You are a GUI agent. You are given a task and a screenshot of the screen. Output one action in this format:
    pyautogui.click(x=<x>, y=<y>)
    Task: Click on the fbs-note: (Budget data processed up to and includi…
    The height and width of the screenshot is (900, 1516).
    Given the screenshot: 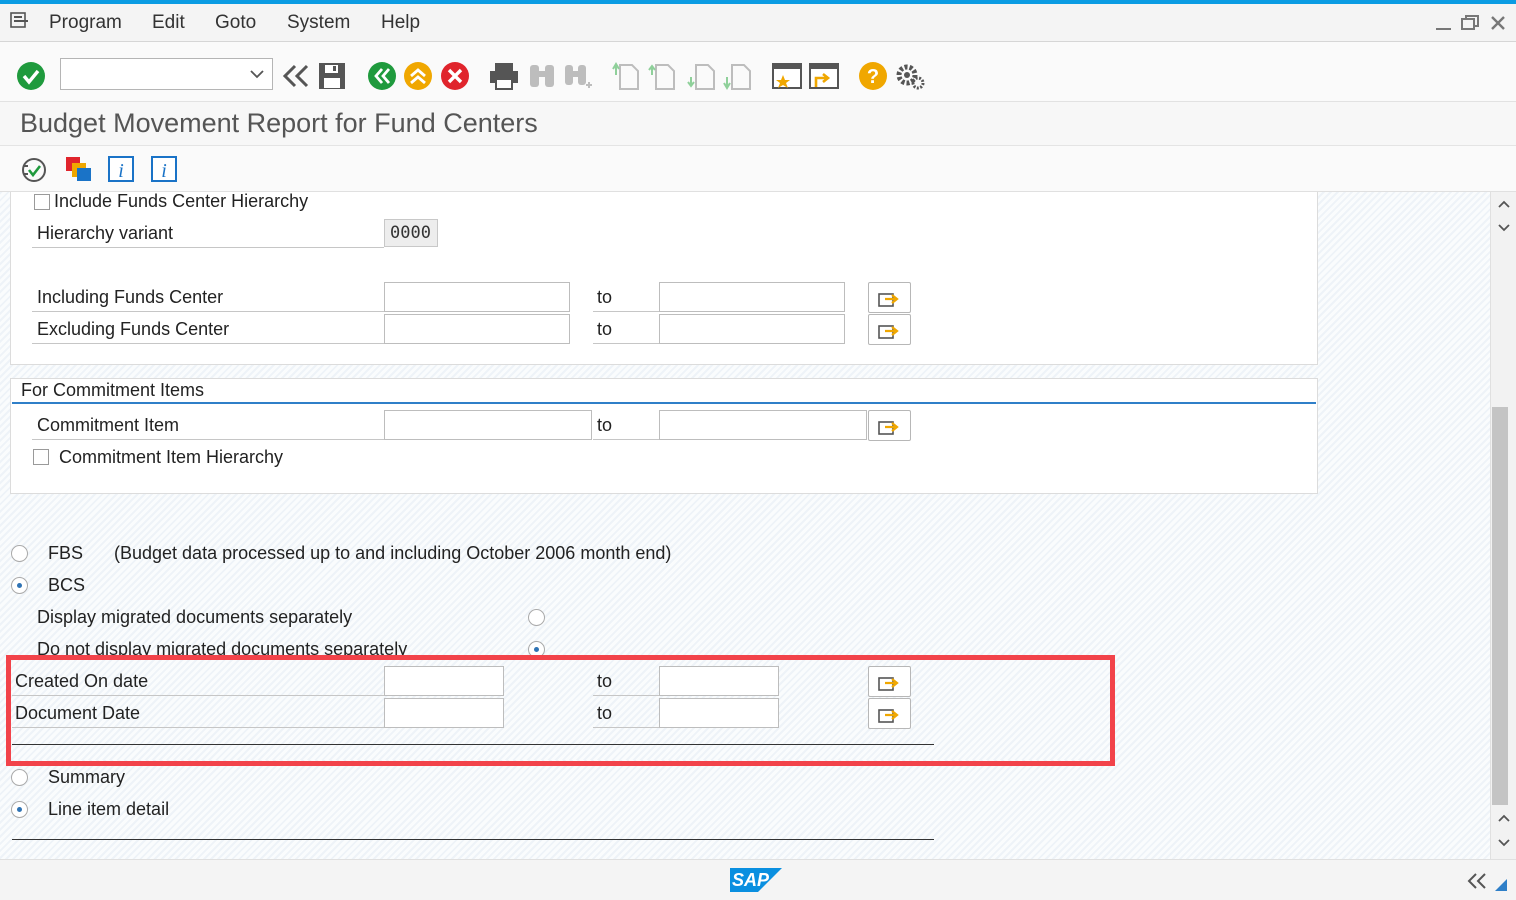 What is the action you would take?
    pyautogui.click(x=393, y=553)
    